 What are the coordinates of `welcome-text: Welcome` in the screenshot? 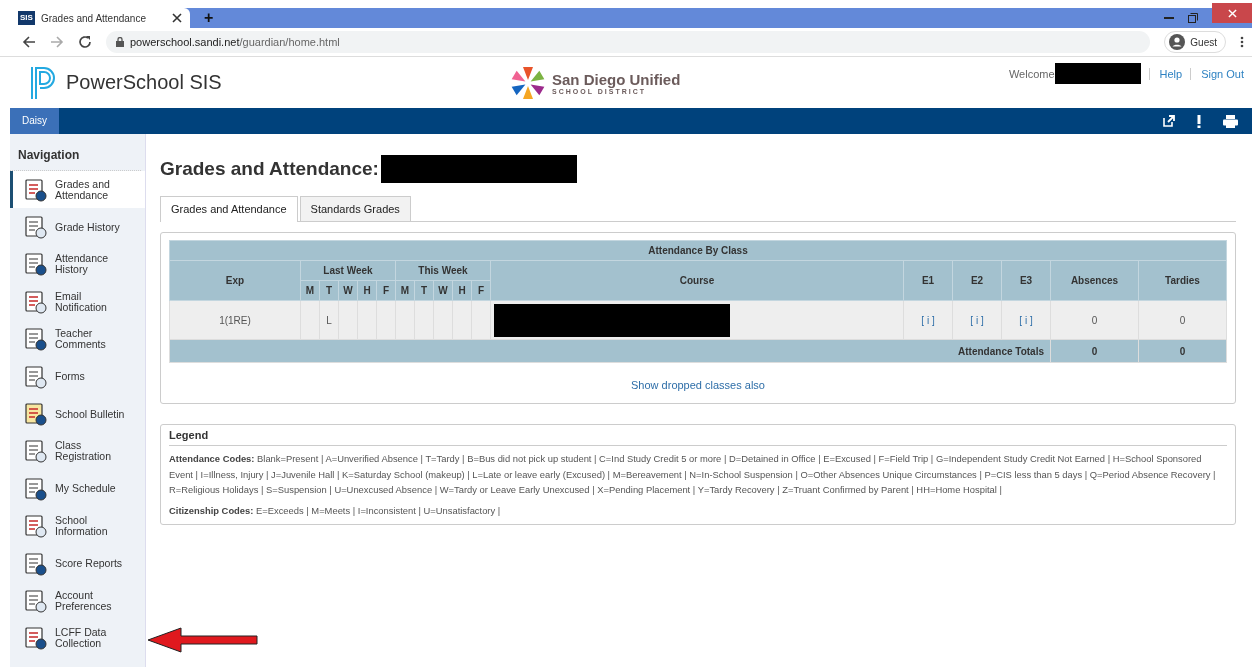 It's located at (1031, 73).